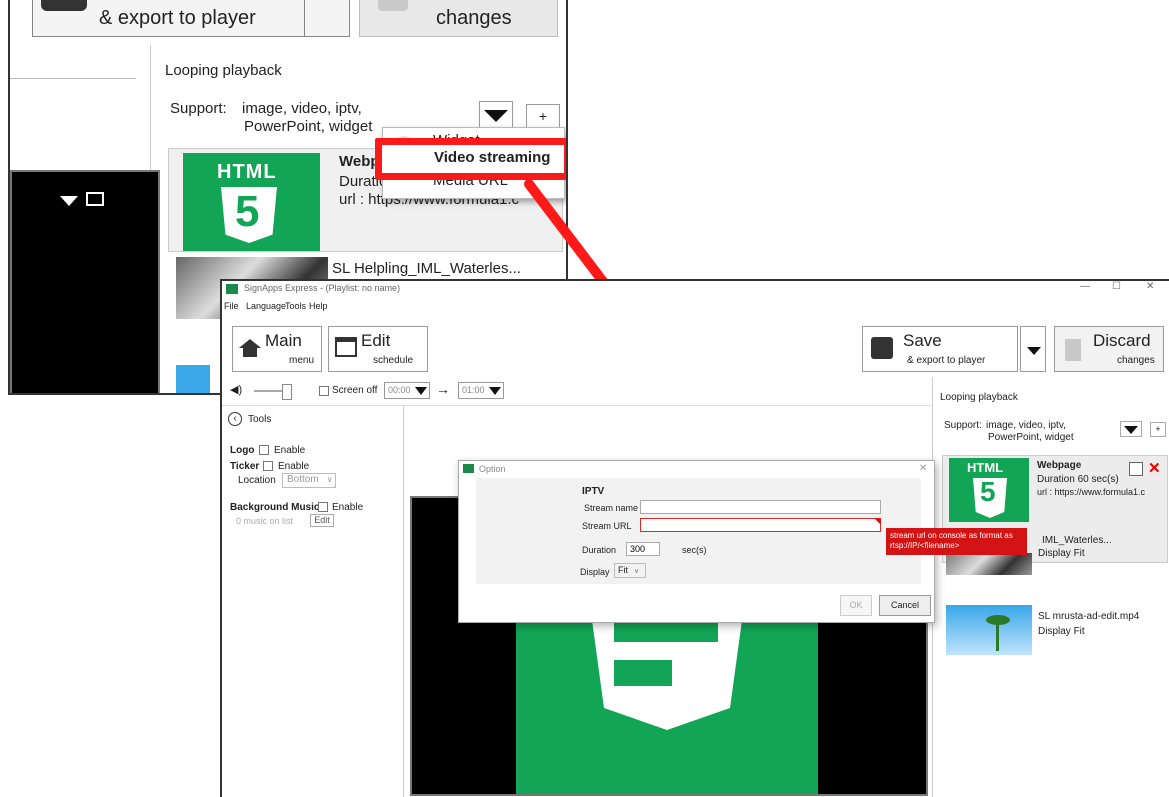 The height and width of the screenshot is (797, 1169). I want to click on ticker-checkbox, so click(268, 466).